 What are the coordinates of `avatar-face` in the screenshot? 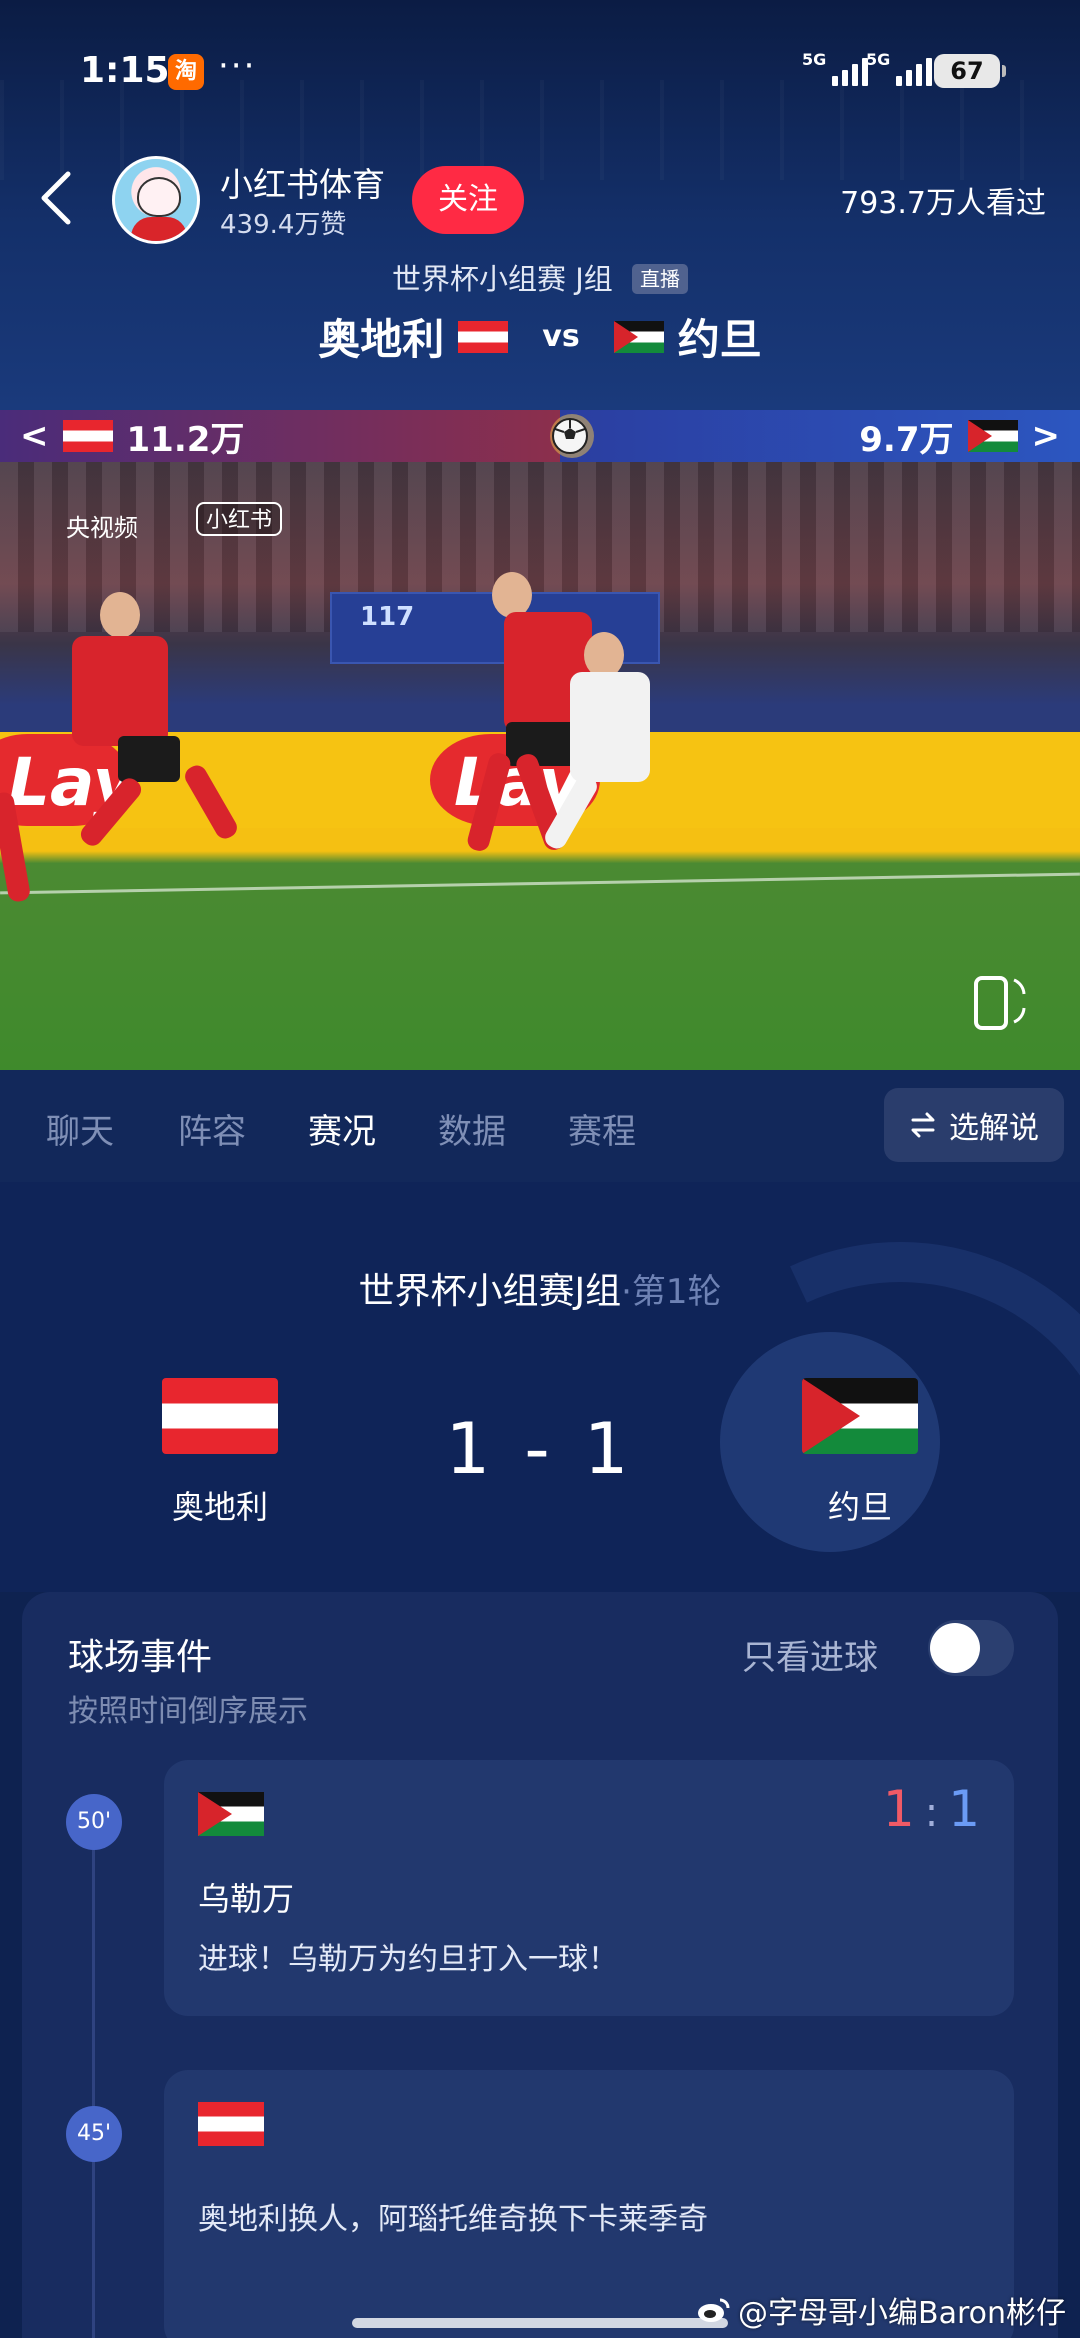 It's located at (159, 197).